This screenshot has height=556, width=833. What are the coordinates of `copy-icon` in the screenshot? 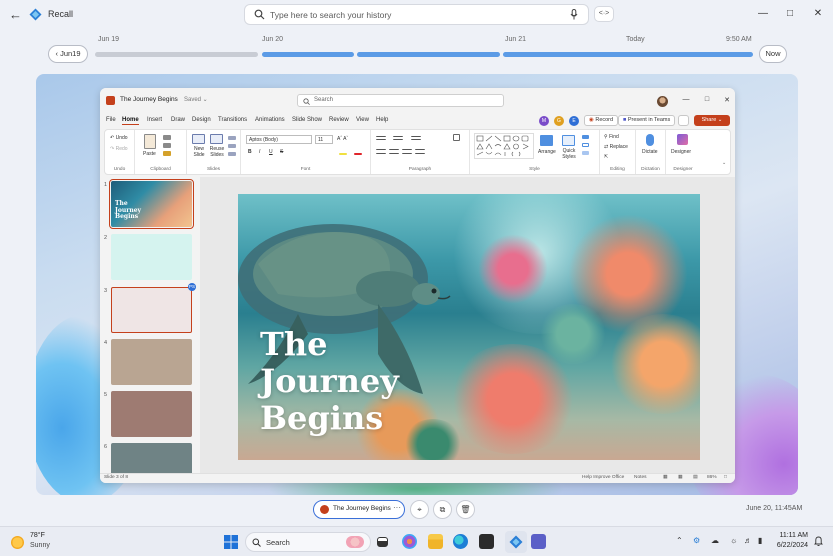 It's located at (167, 145).